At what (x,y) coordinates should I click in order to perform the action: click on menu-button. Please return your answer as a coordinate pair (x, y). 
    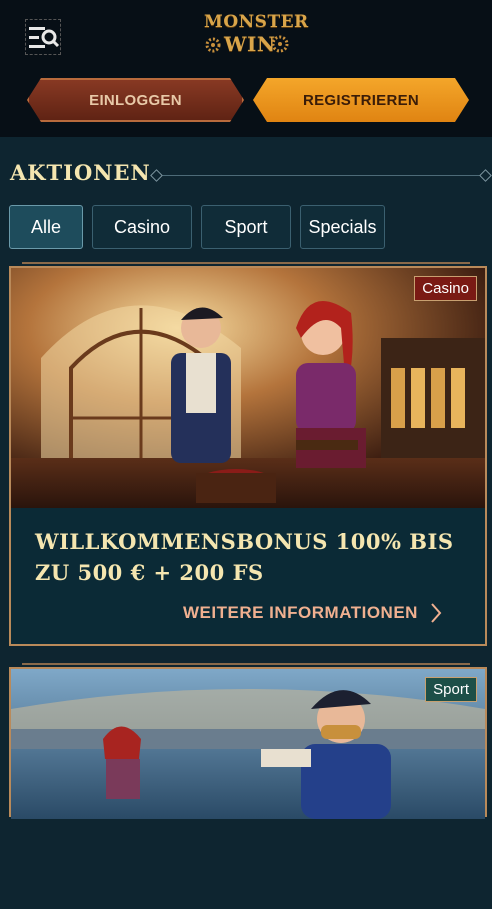
    Looking at the image, I should click on (43, 37).